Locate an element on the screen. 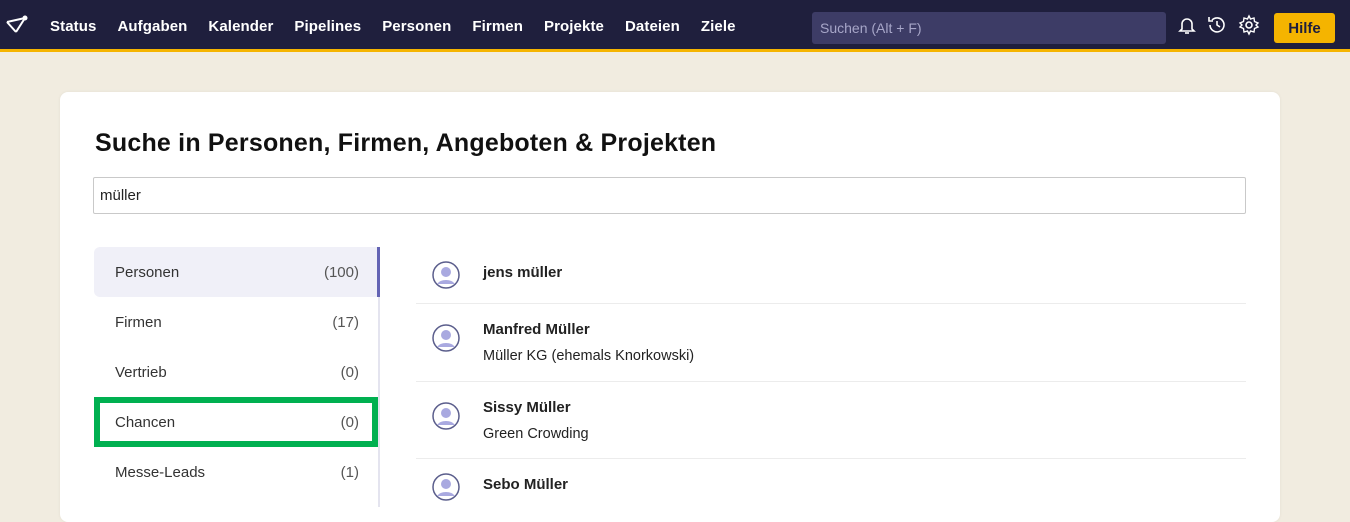 The image size is (1350, 522). category-count: (17) is located at coordinates (345, 322).